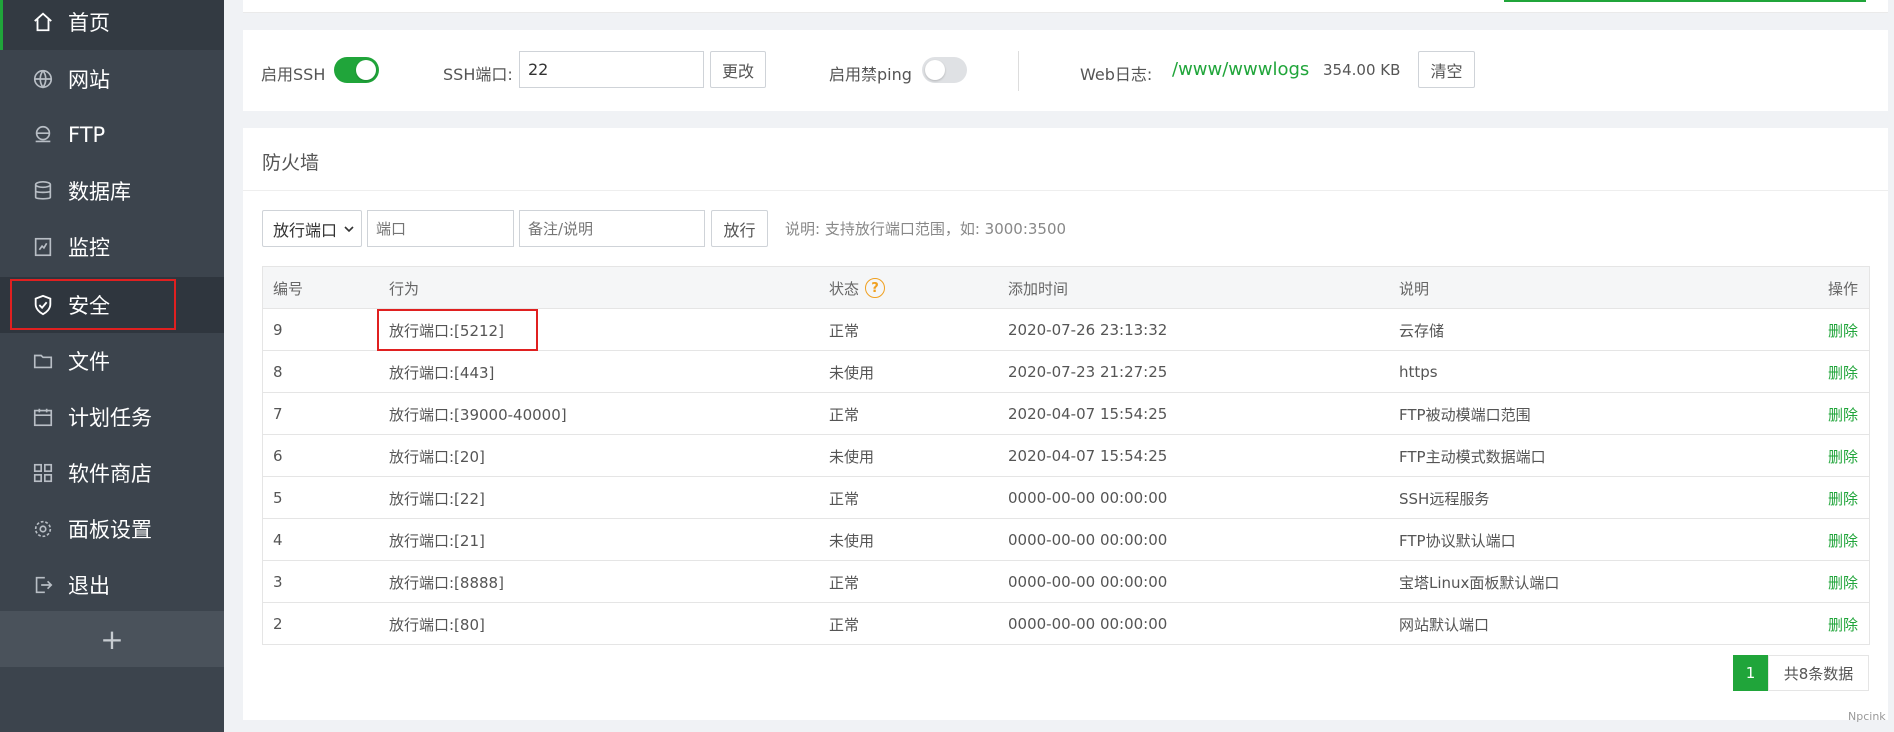  What do you see at coordinates (1088, 330) in the screenshot?
I see `cell-time: 2020-07-26 23:13:32` at bounding box center [1088, 330].